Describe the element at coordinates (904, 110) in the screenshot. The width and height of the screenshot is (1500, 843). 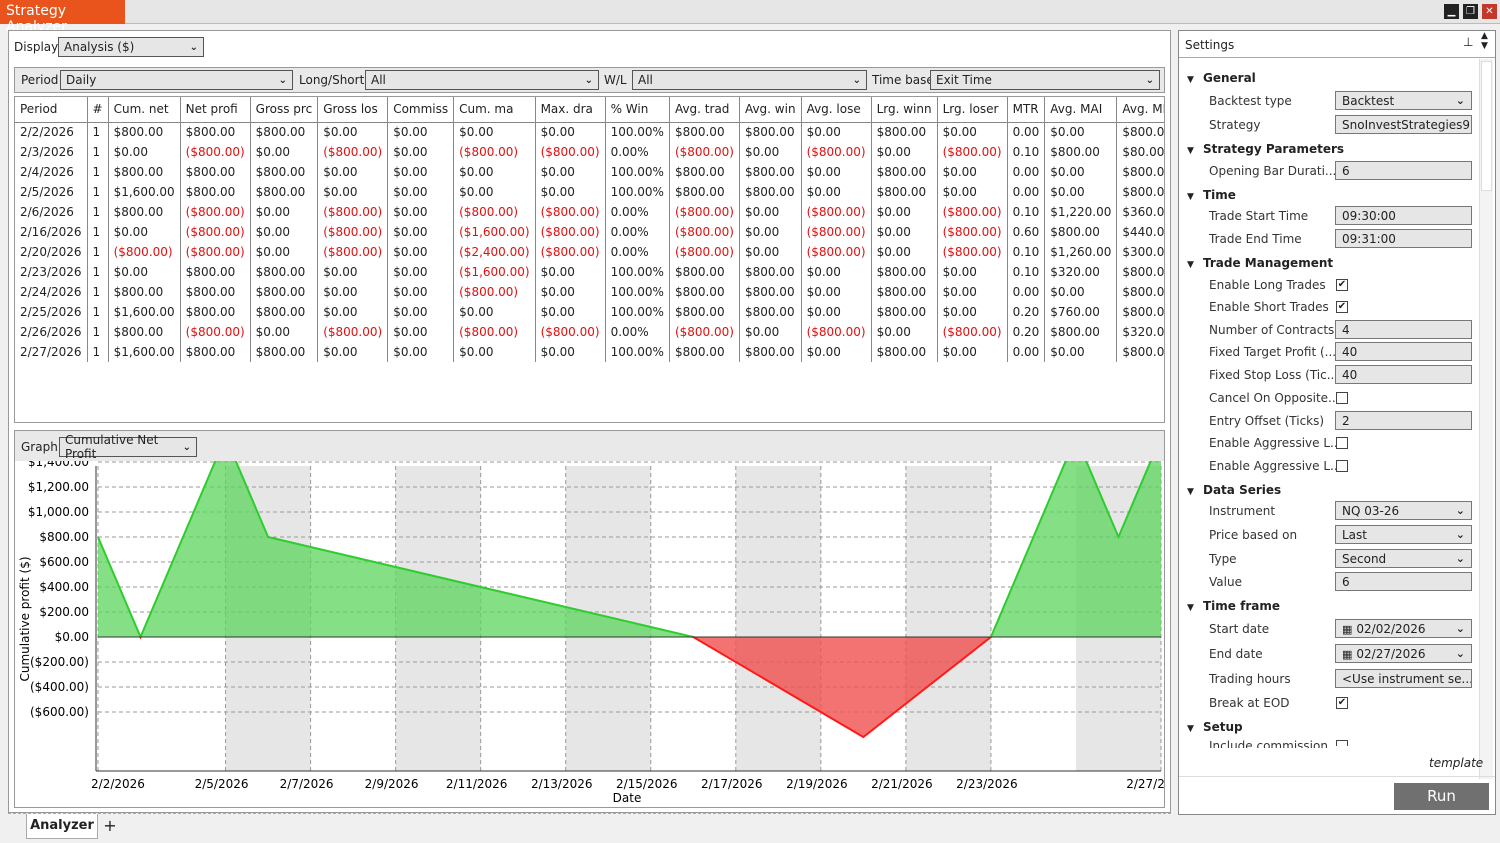
I see `column-header: Lrg. winn` at that location.